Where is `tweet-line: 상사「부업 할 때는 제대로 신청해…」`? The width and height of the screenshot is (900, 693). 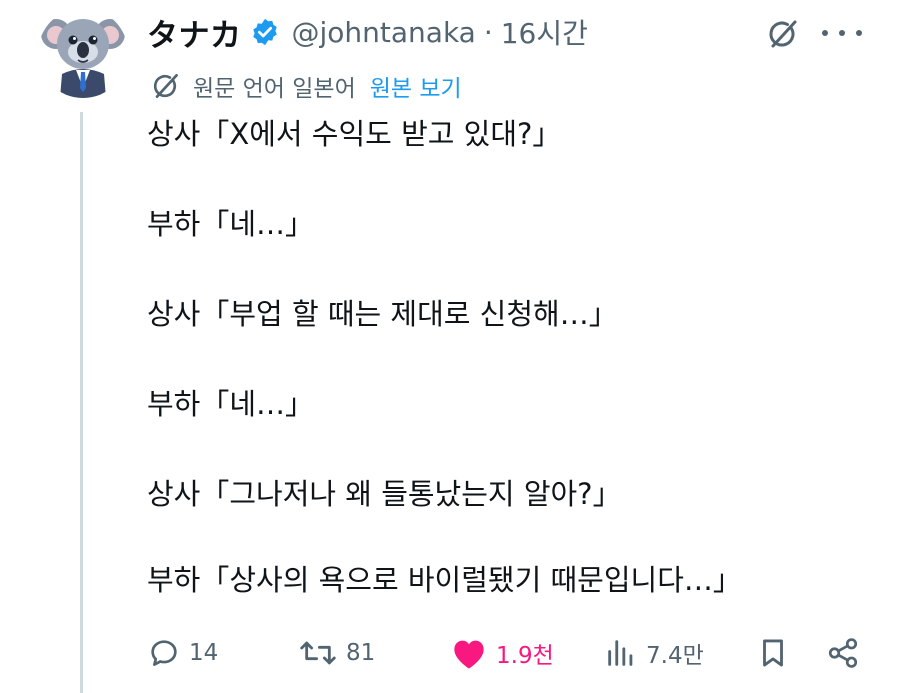 tweet-line: 상사「부업 할 때는 제대로 신청해…」 is located at coordinates (382, 314).